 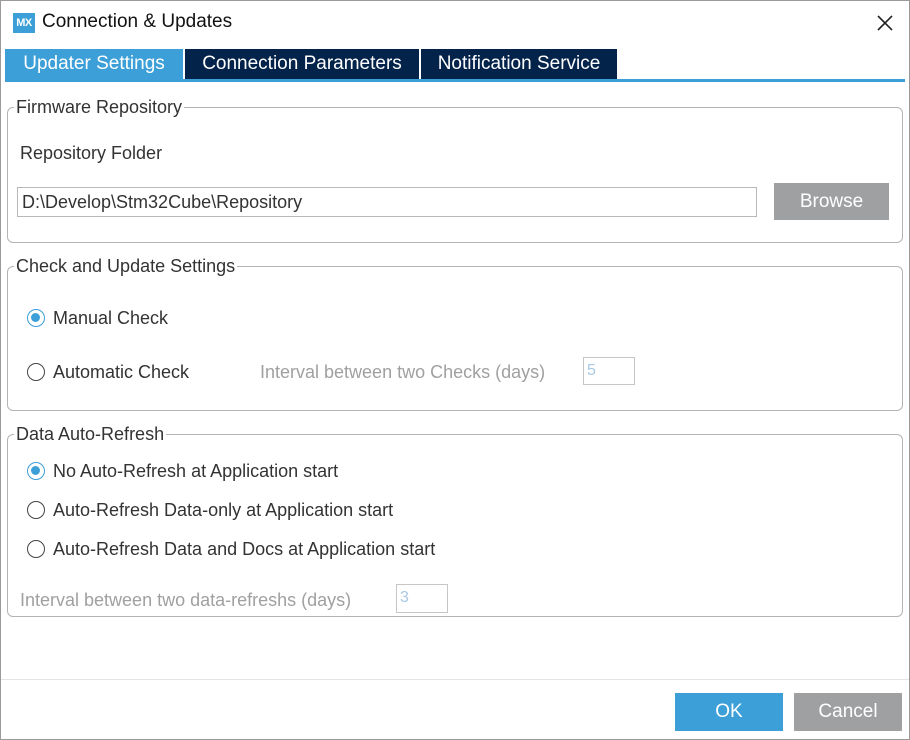 What do you see at coordinates (609, 371) in the screenshot?
I see `check-interval-input: 5` at bounding box center [609, 371].